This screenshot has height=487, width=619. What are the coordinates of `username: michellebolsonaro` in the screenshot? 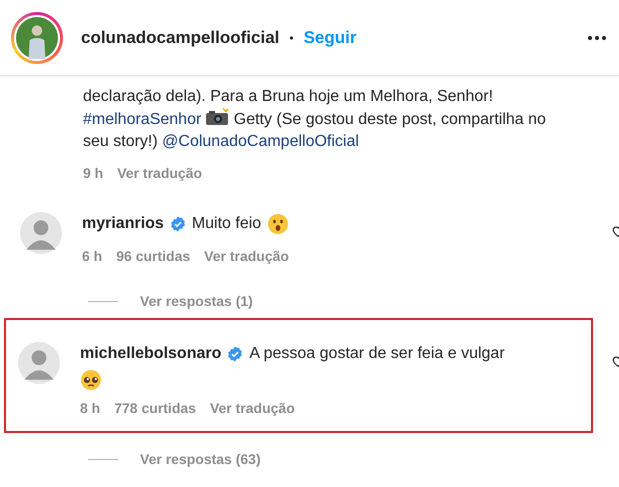 It's located at (151, 354).